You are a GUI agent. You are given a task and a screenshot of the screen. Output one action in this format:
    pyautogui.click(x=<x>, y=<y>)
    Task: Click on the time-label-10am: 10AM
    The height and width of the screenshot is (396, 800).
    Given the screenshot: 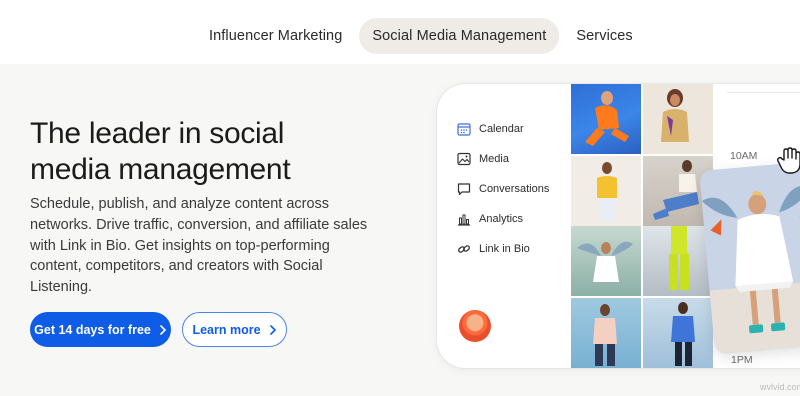 What is the action you would take?
    pyautogui.click(x=744, y=156)
    